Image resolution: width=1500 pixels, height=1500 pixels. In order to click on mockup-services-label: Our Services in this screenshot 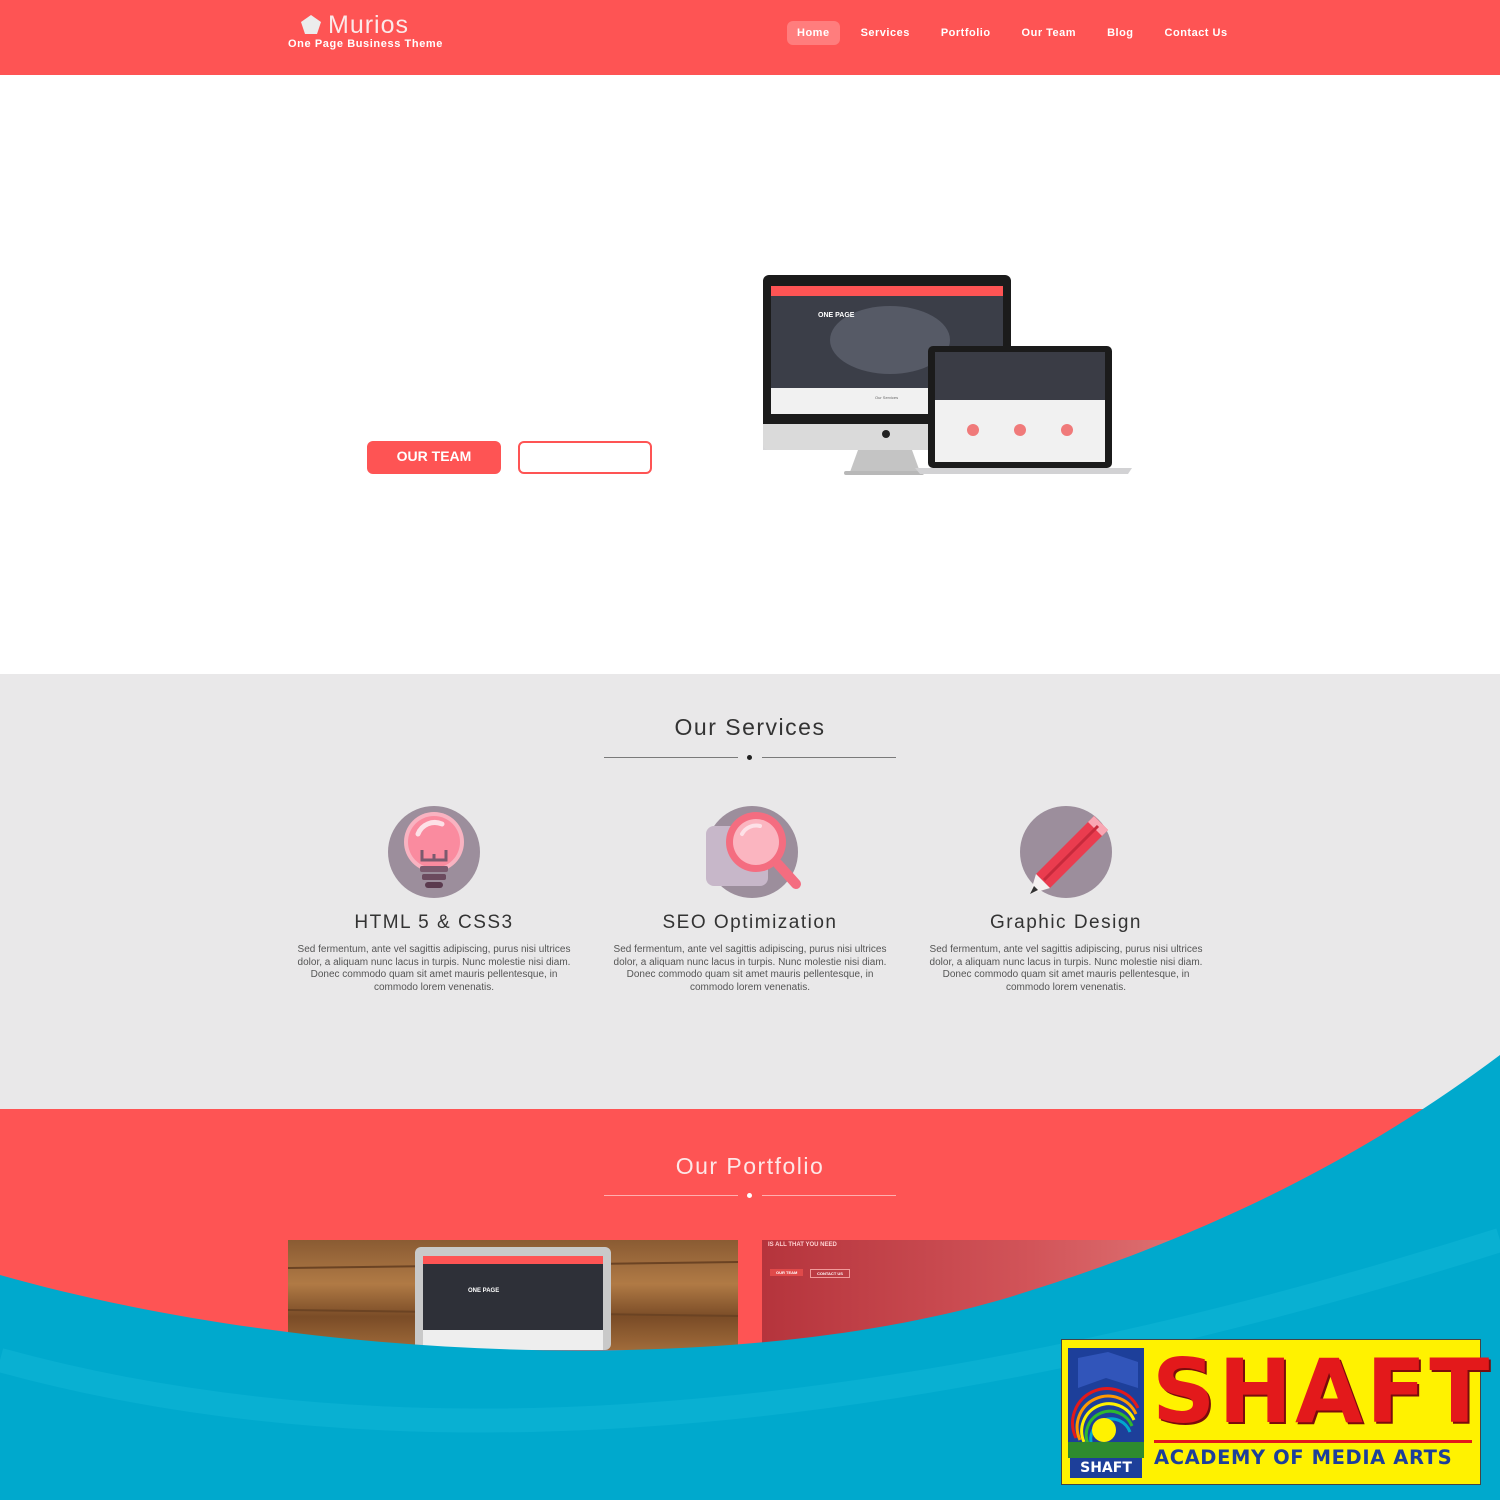, I will do `click(886, 397)`.